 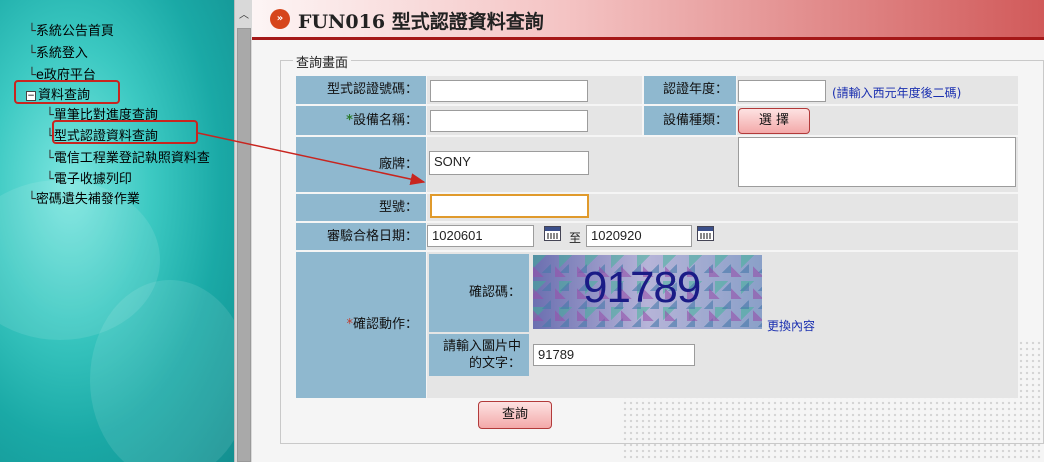 I want to click on highlight-box-type-cert-query, so click(x=125, y=132).